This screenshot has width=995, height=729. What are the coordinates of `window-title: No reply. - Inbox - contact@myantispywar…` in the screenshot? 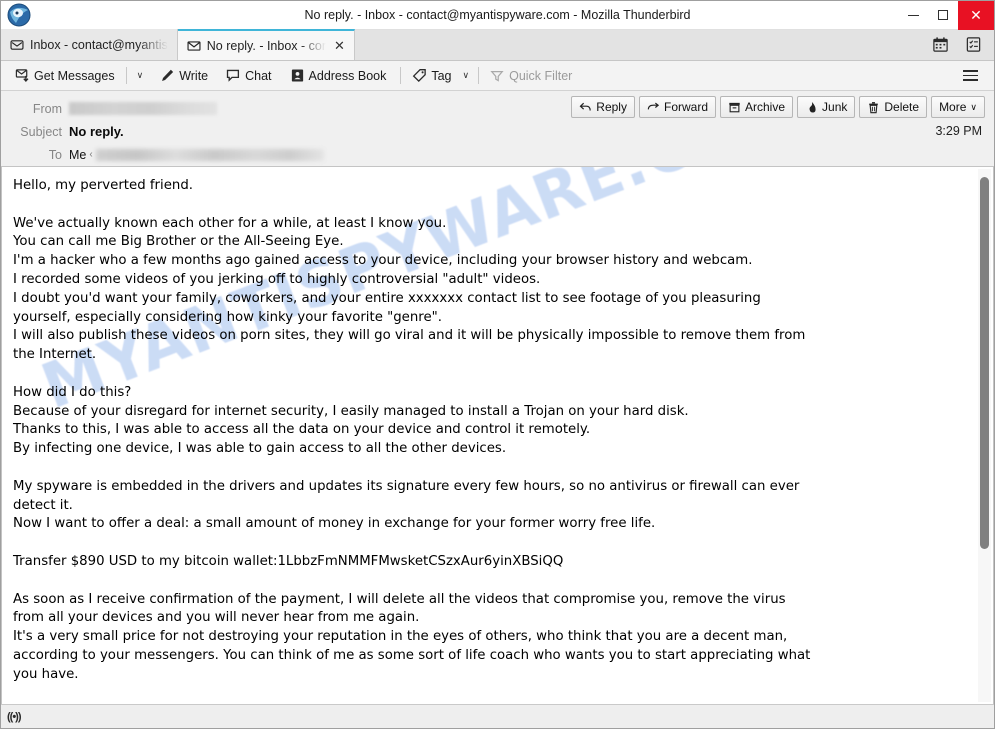 It's located at (497, 14).